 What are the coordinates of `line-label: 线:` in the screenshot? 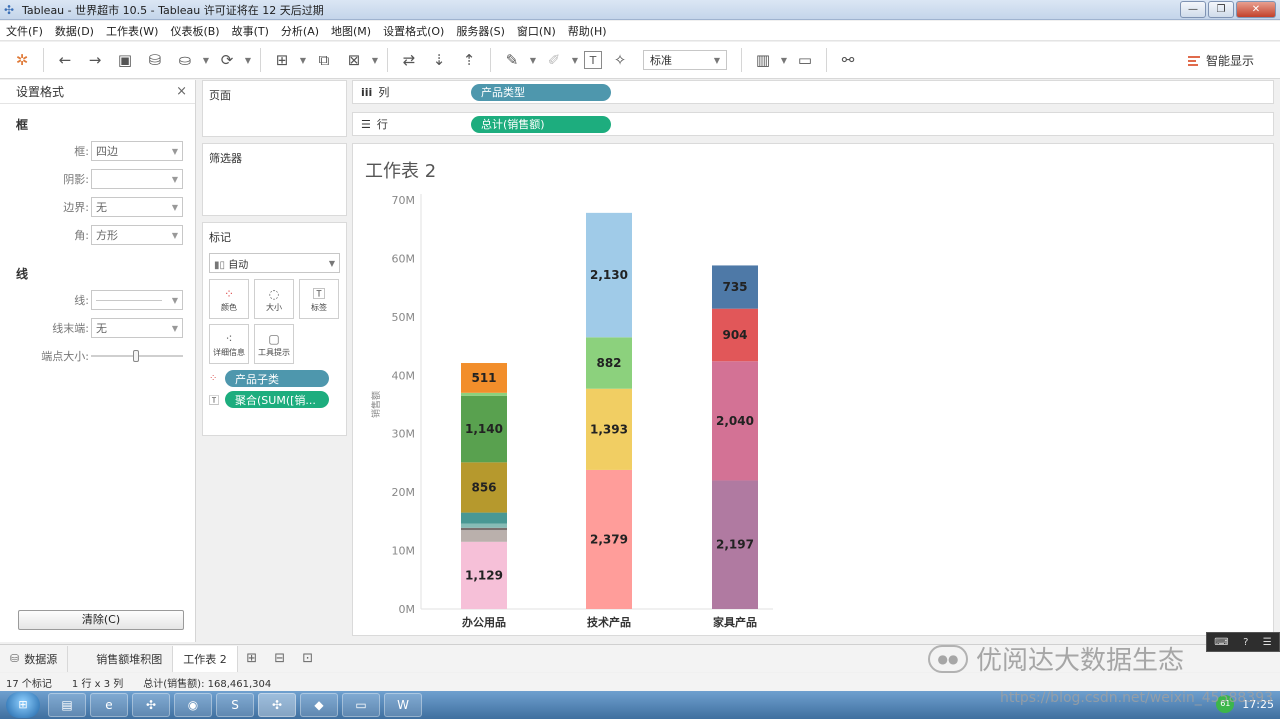 It's located at (81, 300).